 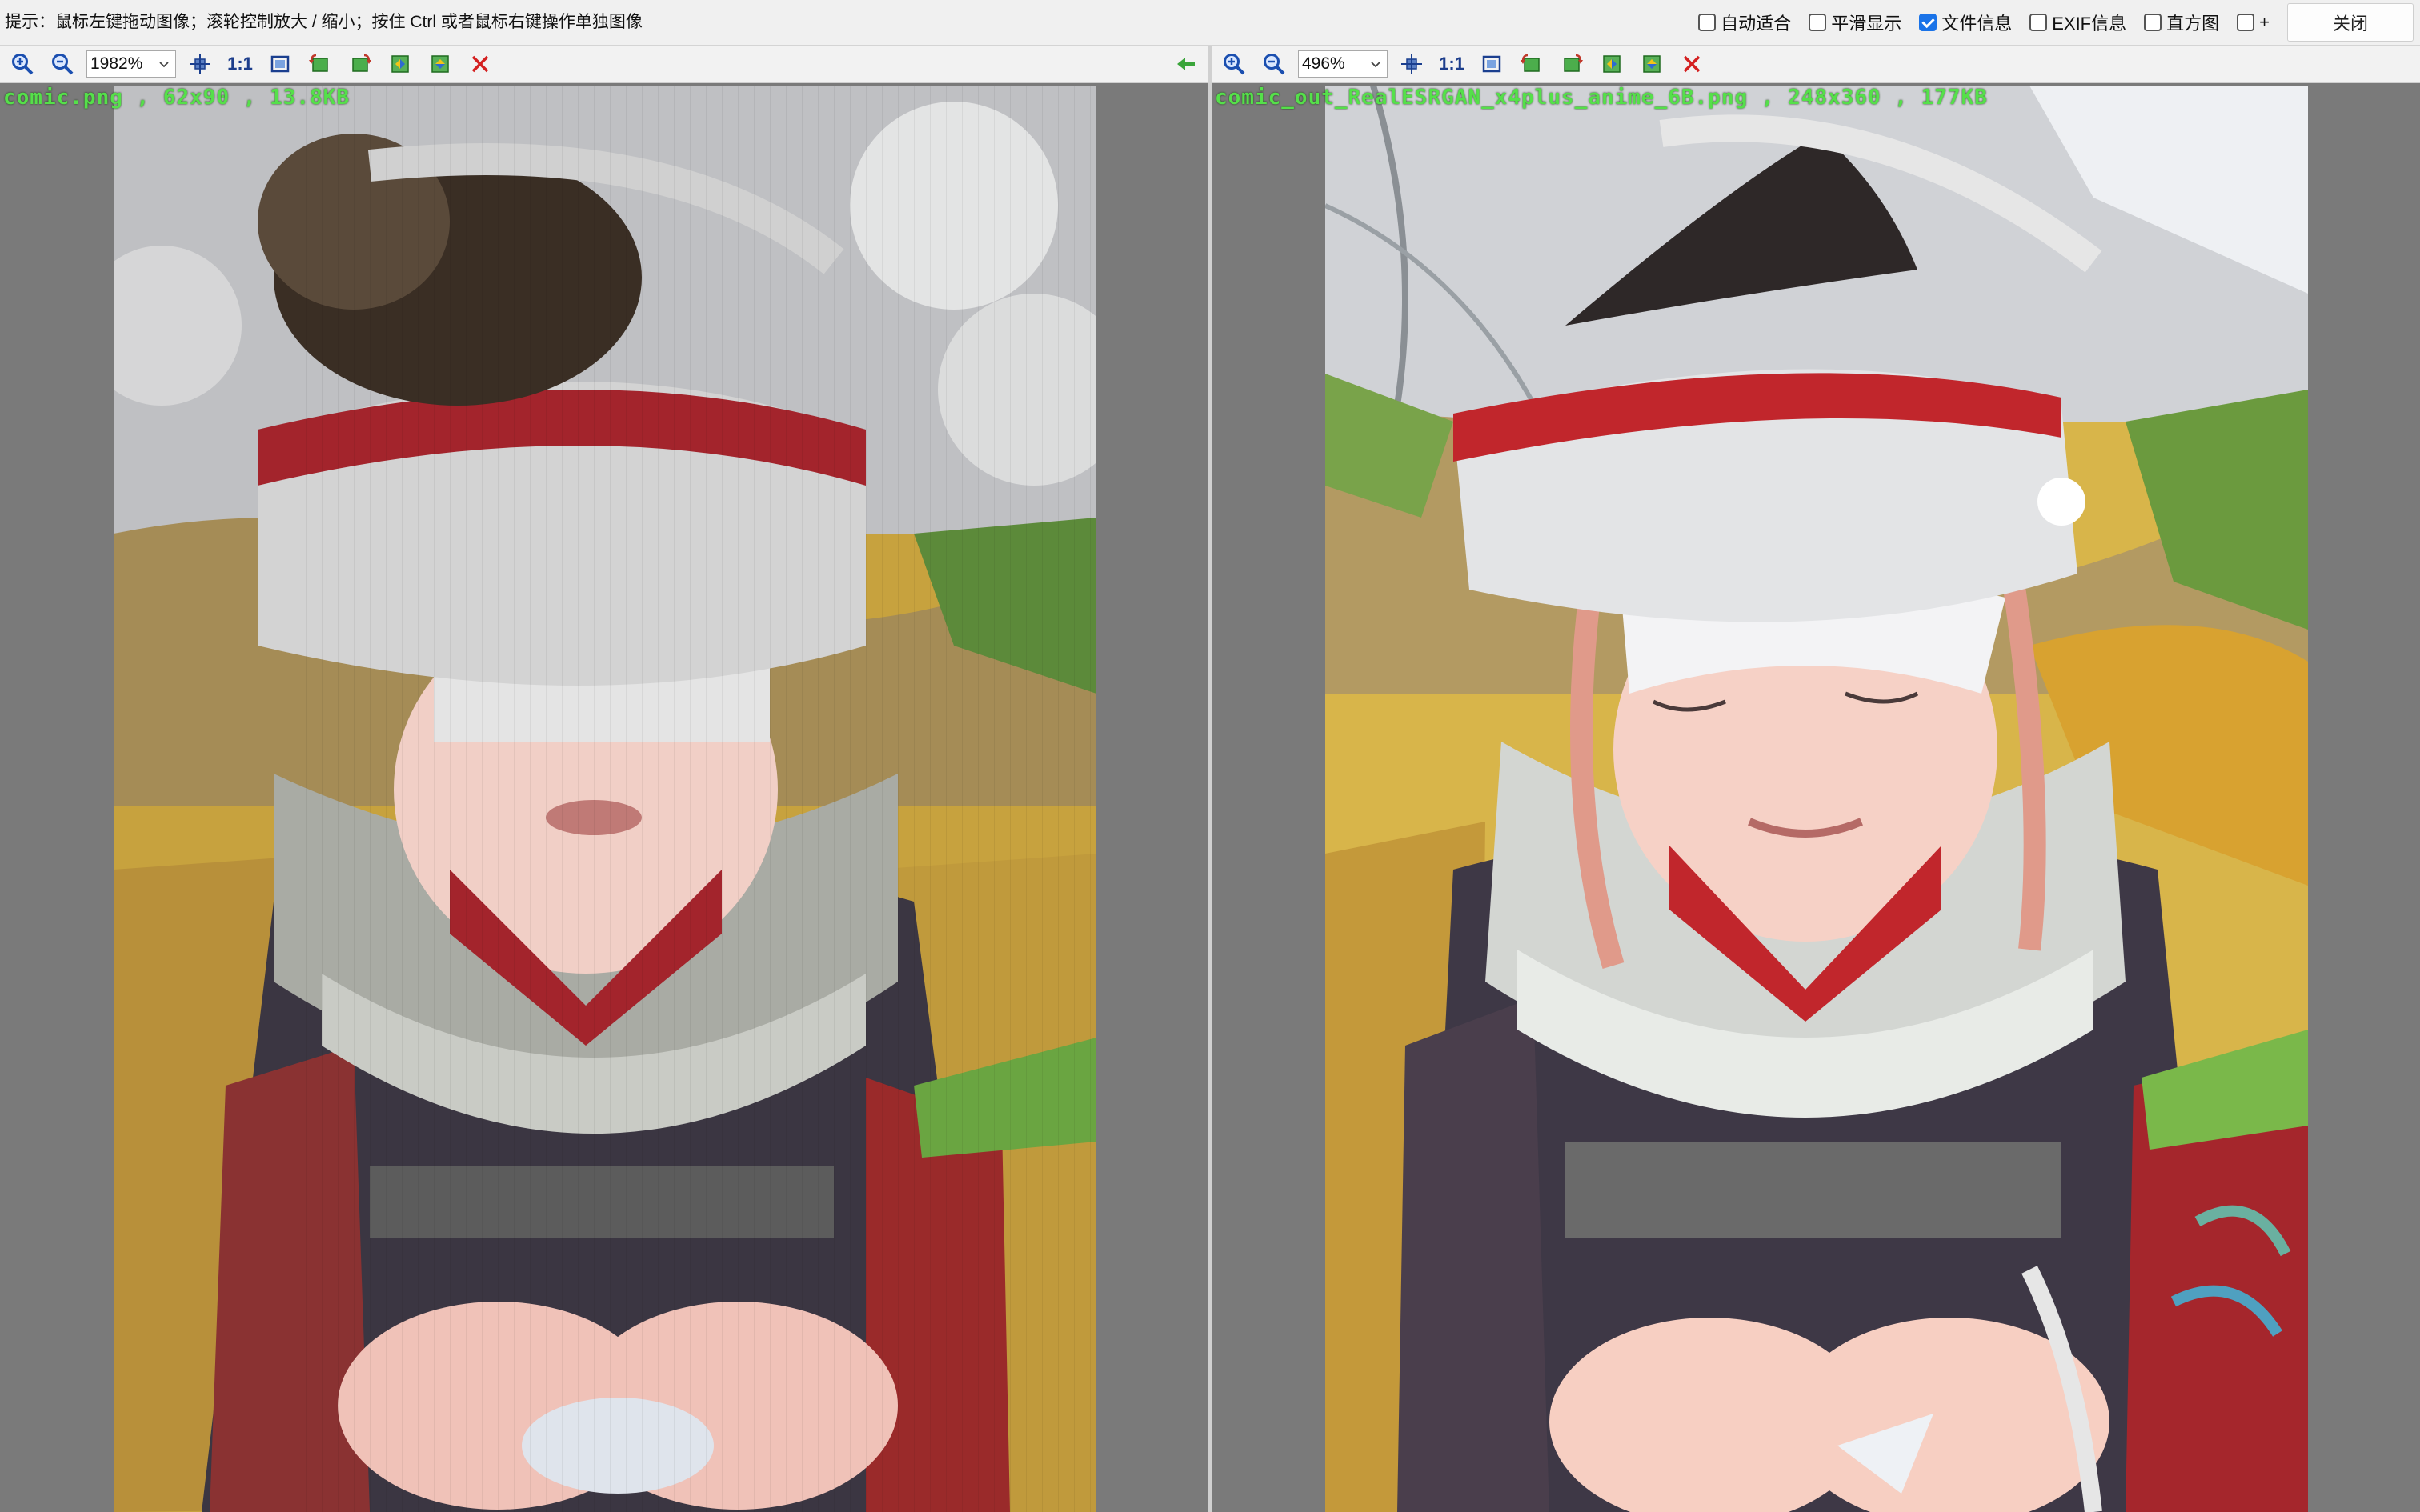 What do you see at coordinates (1756, 24) in the screenshot?
I see `auto-fit-label: 自动适合` at bounding box center [1756, 24].